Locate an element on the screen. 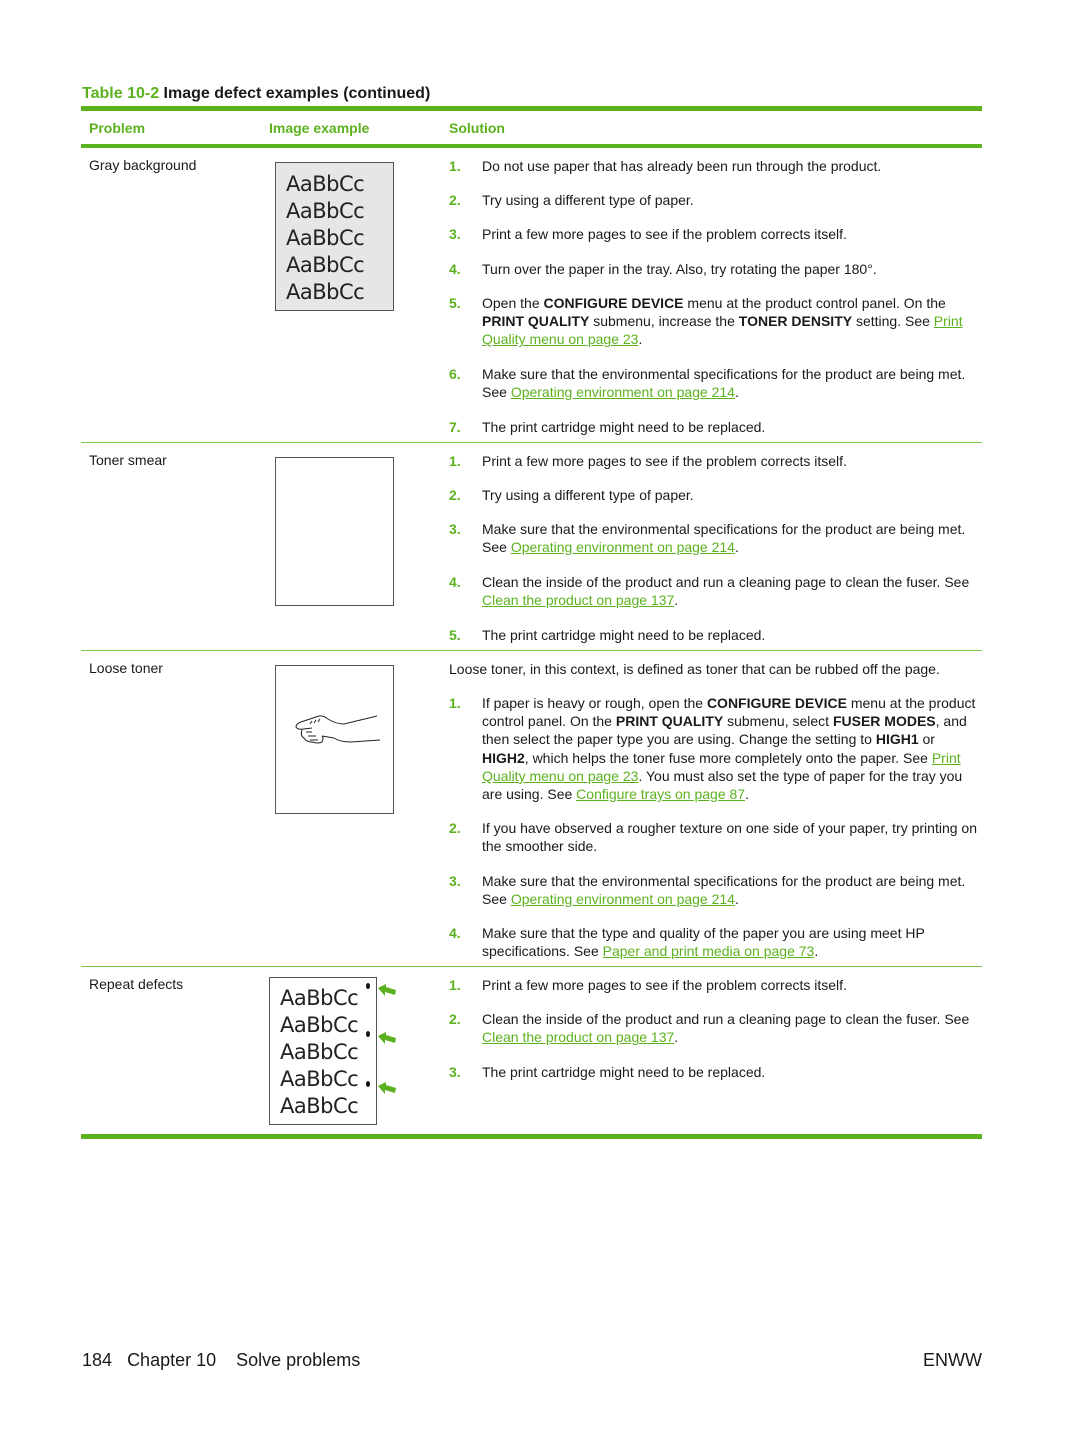 The height and width of the screenshot is (1437, 1080). column-header-solution: Solution is located at coordinates (477, 128).